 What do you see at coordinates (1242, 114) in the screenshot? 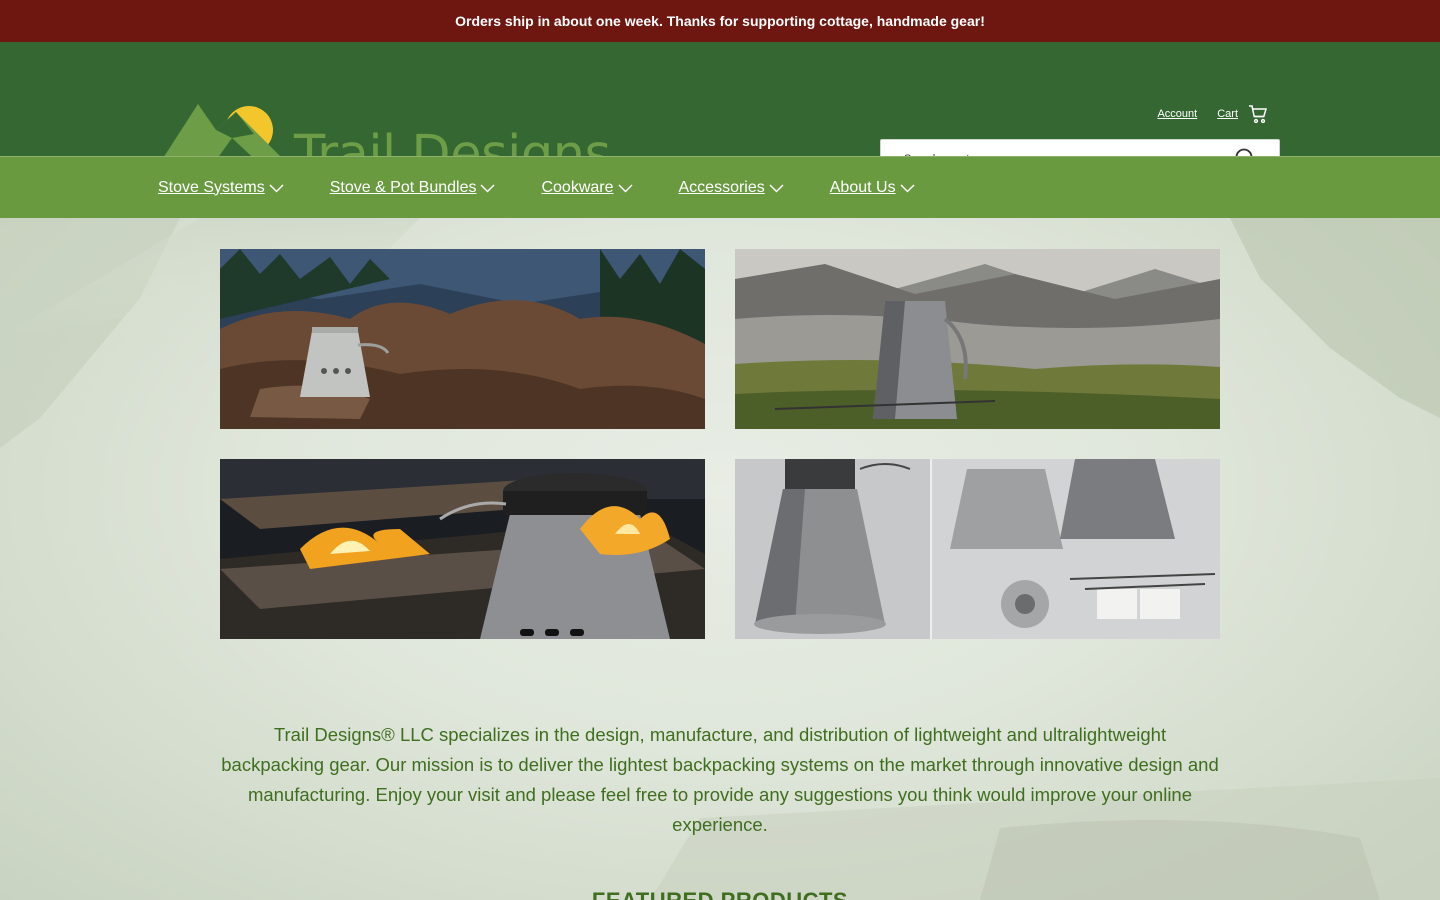
I see `cart-link: Cart` at bounding box center [1242, 114].